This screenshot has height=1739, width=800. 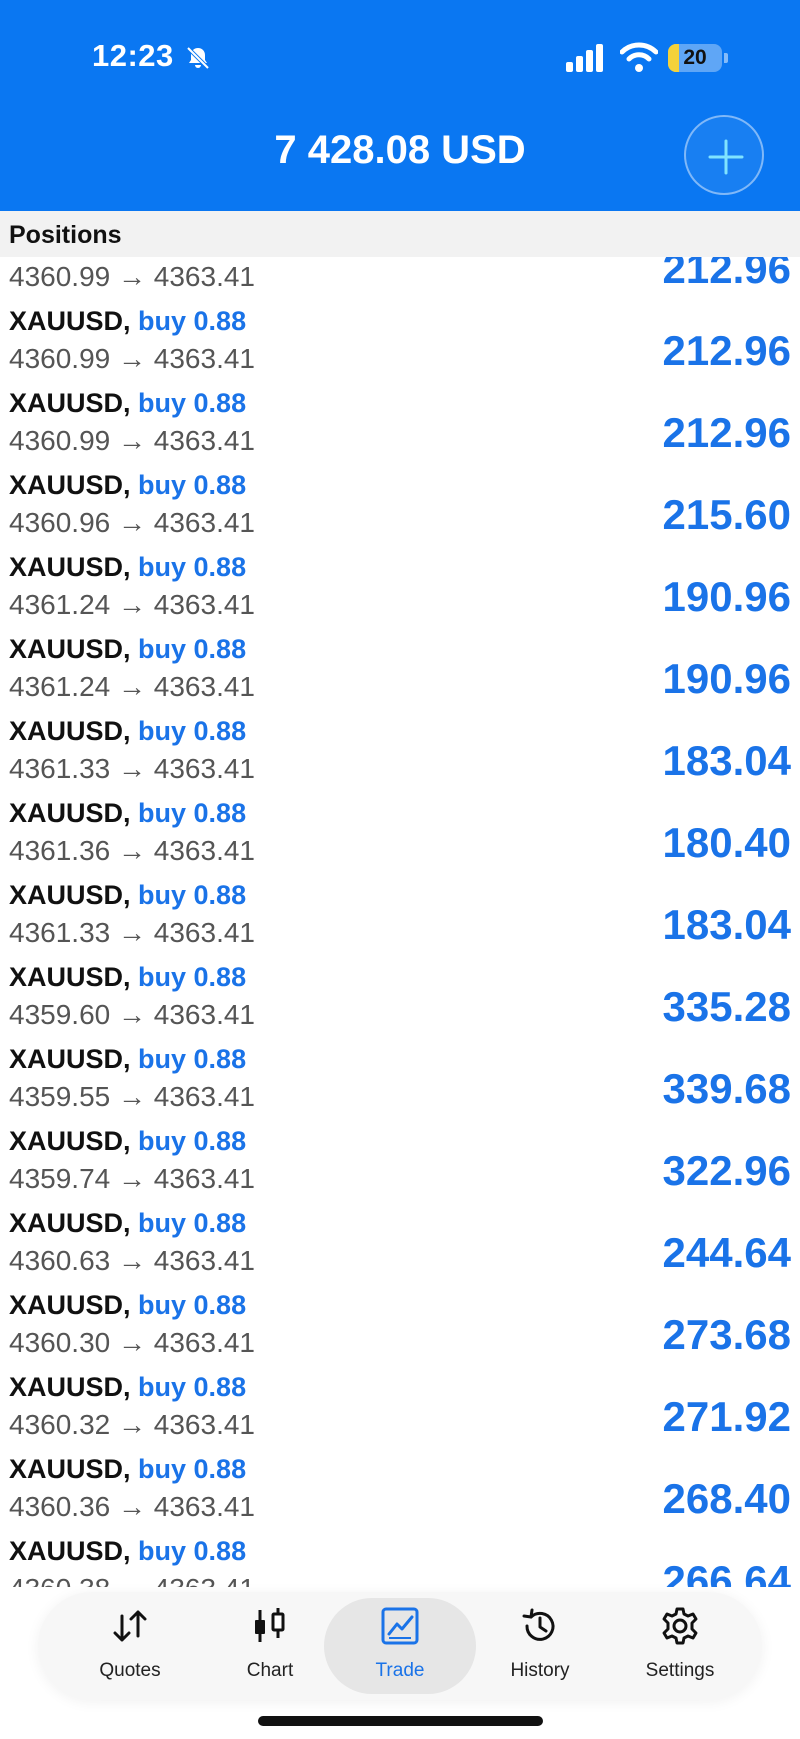 I want to click on tab-history: History, so click(x=540, y=1646).